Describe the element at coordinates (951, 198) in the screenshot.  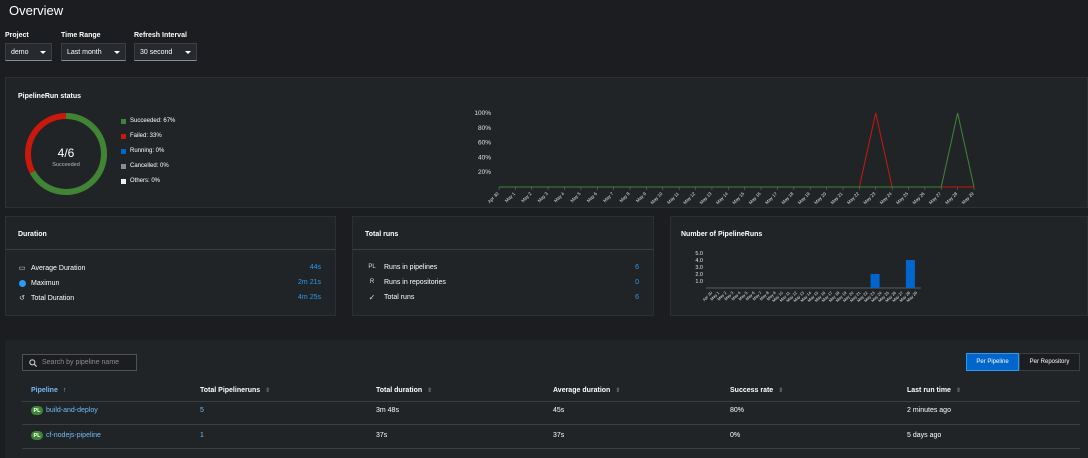
I see `x-tick-label: May 28` at that location.